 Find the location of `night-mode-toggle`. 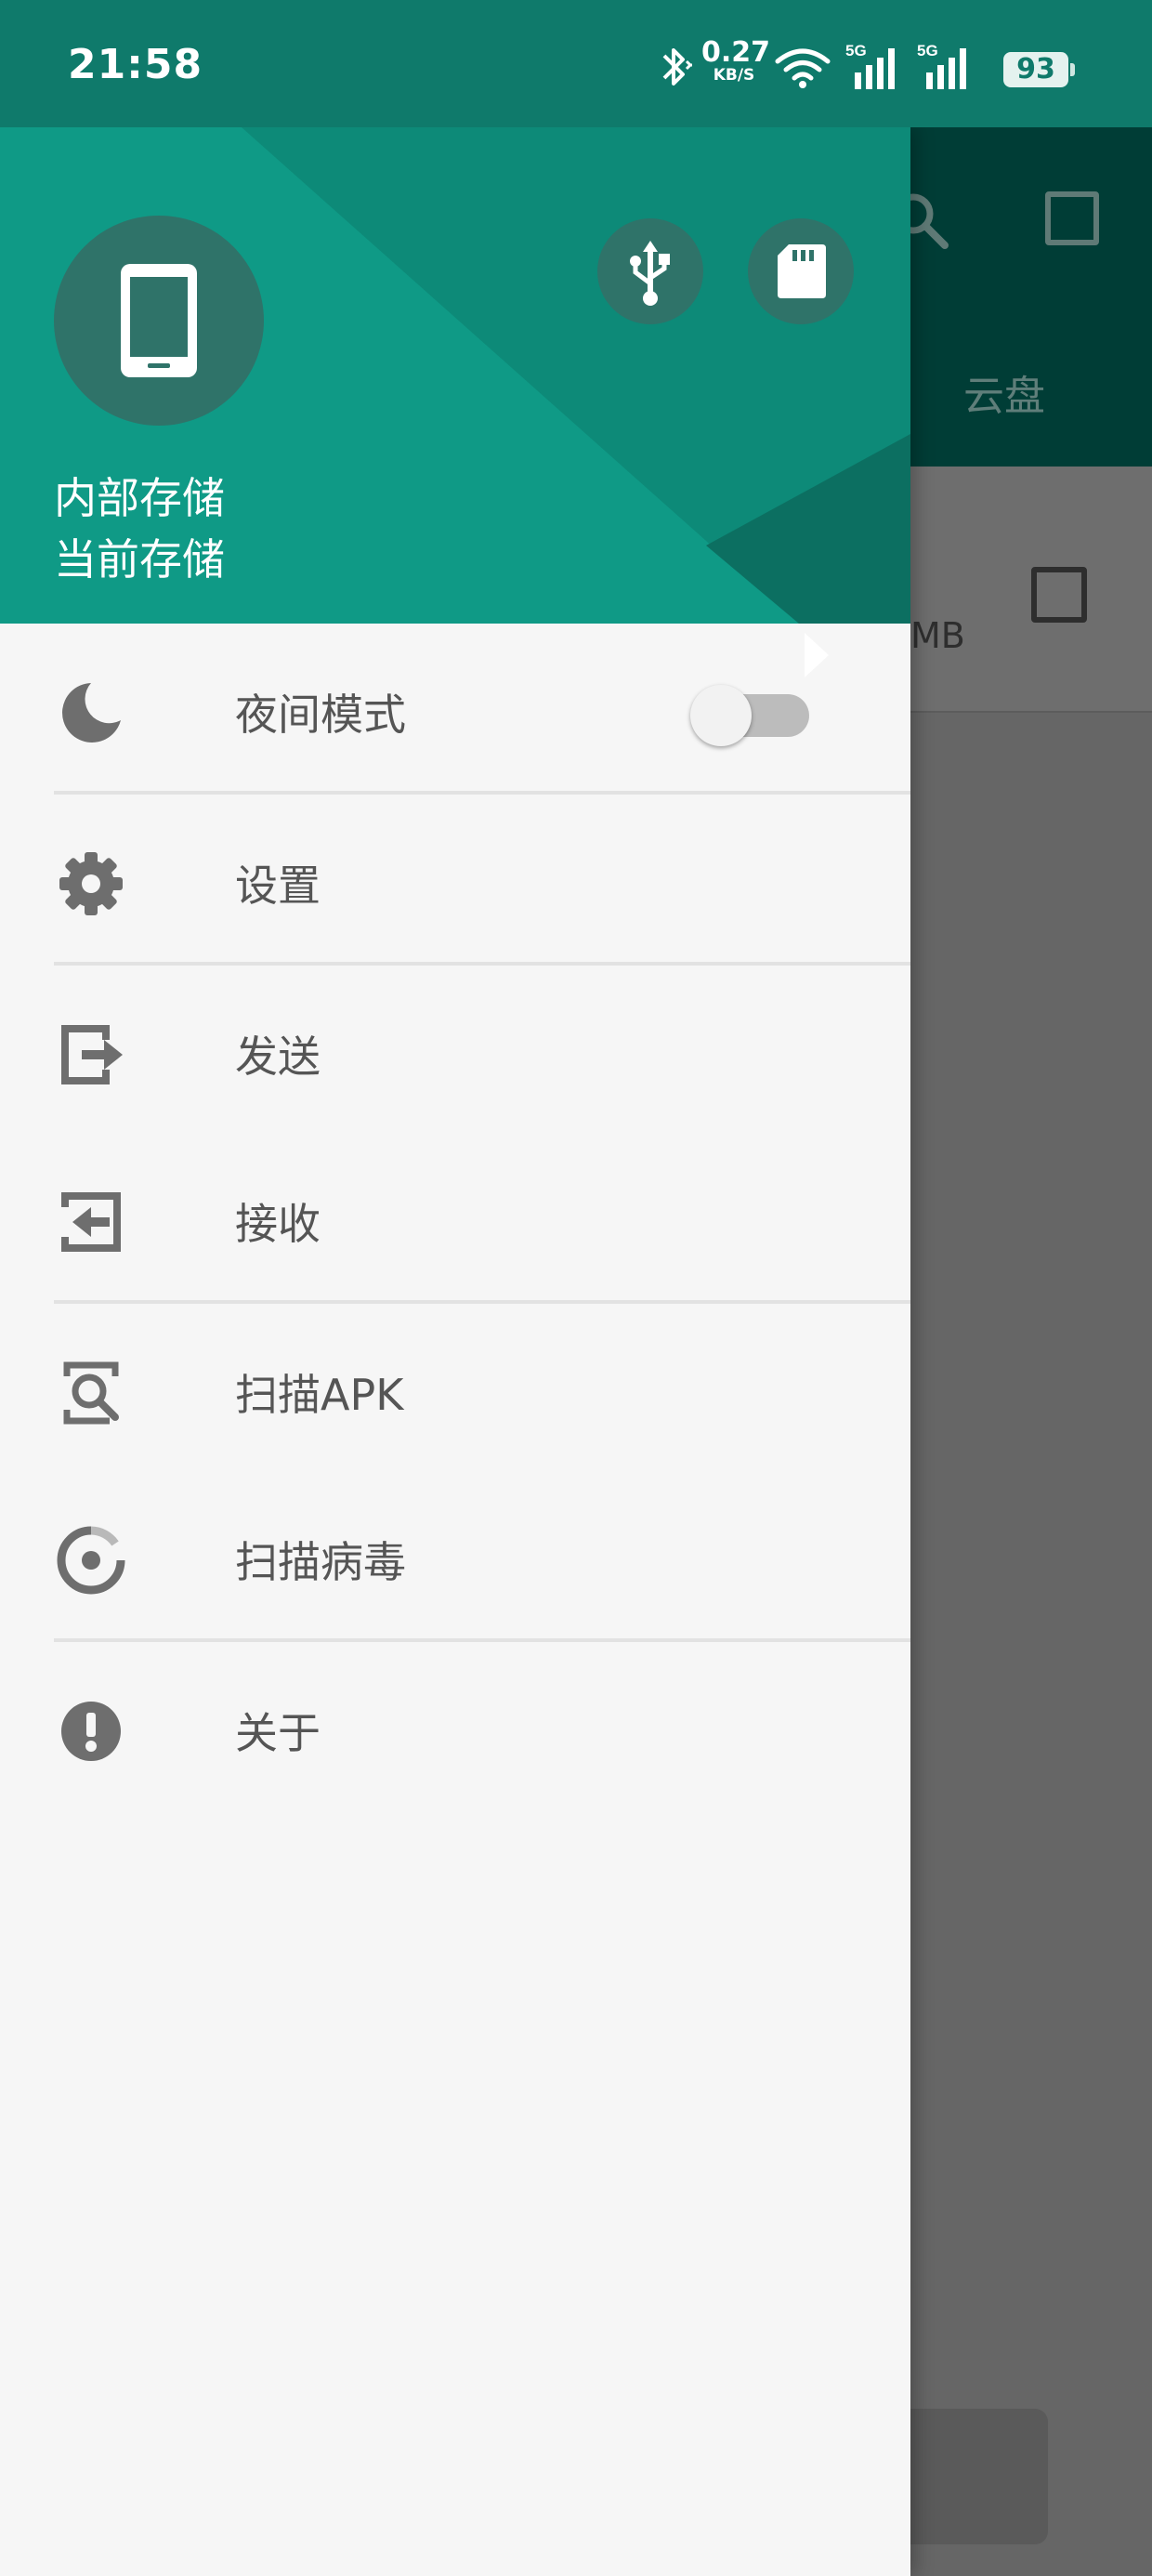

night-mode-toggle is located at coordinates (751, 711).